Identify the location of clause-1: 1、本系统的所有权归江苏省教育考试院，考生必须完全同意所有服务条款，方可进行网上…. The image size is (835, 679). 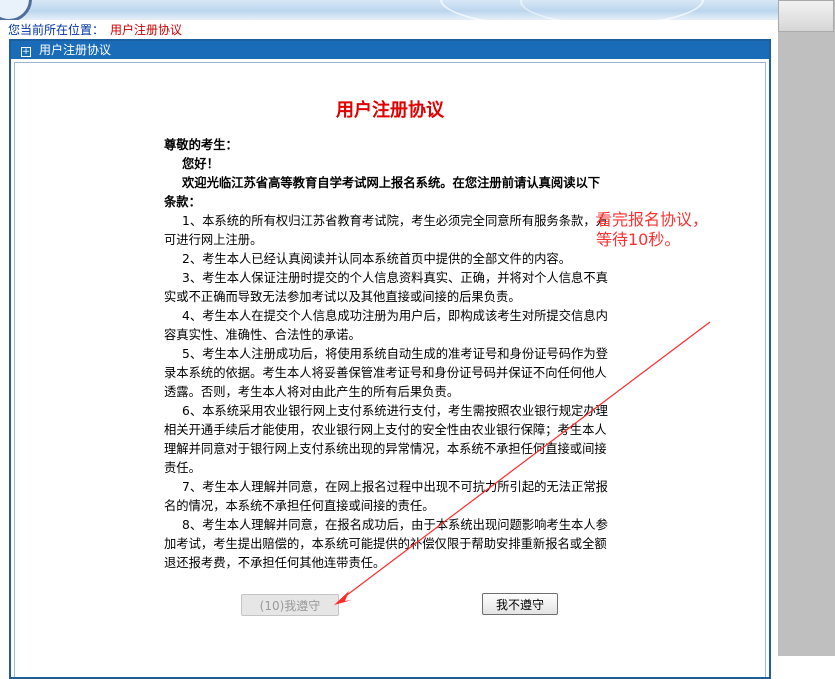
(386, 230).